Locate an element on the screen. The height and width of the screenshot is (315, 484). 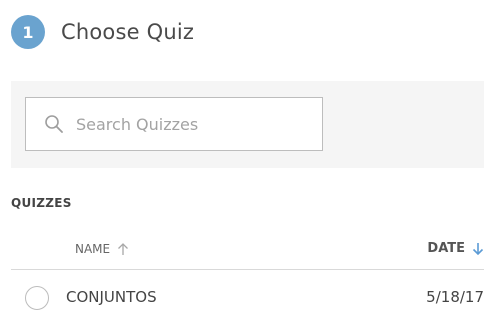
arrow-down-icon is located at coordinates (478, 248).